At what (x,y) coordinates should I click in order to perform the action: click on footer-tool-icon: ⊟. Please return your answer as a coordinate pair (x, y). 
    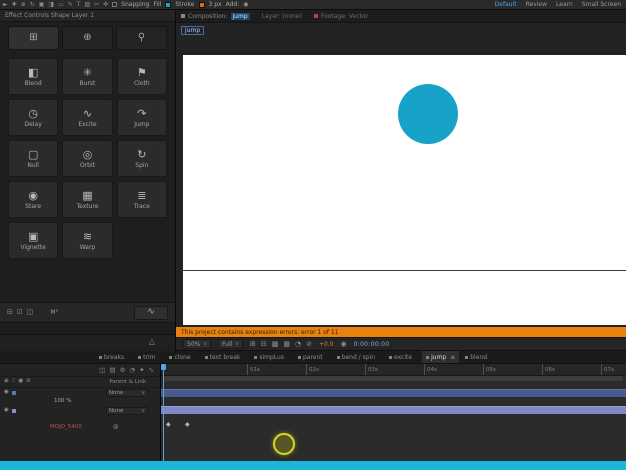
    Looking at the image, I should click on (10, 312).